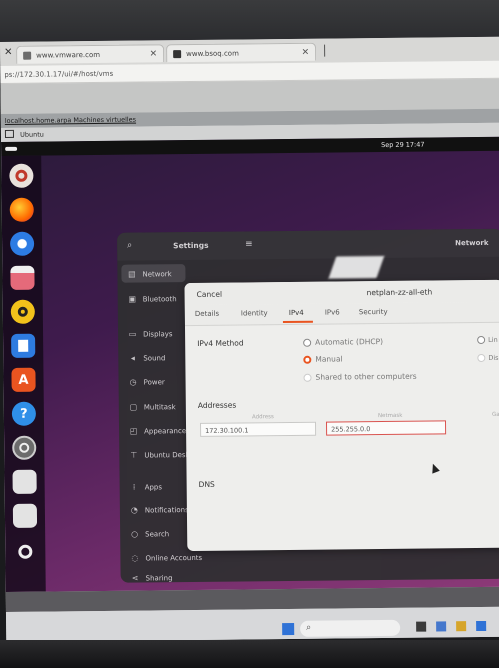 The width and height of the screenshot is (499, 668). Describe the element at coordinates (153, 487) in the screenshot. I see `sidebar-label: Apps` at that location.